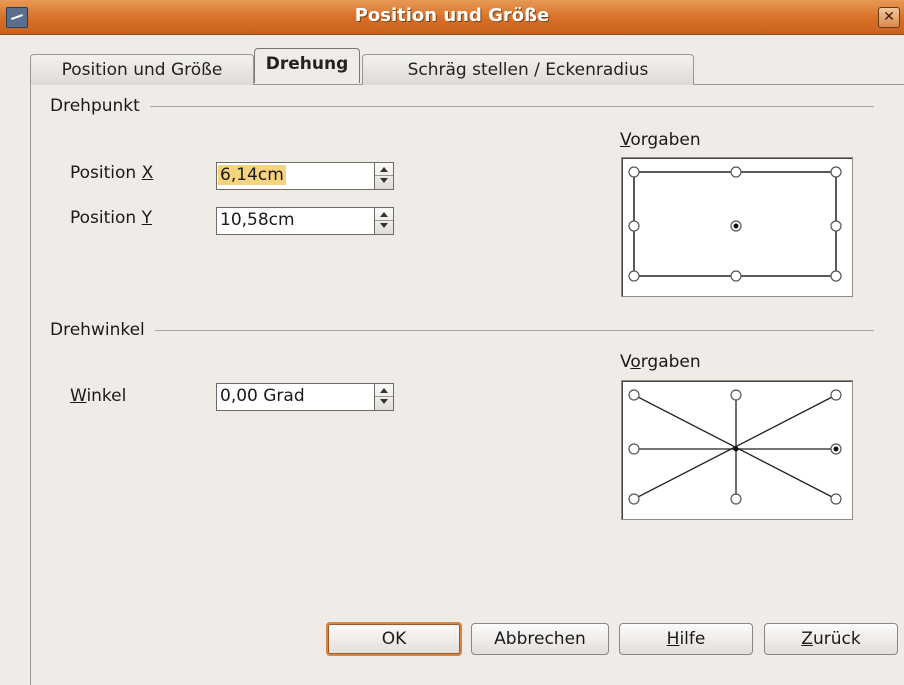 This screenshot has width=904, height=685. I want to click on winkel-label: Winkel, so click(98, 396).